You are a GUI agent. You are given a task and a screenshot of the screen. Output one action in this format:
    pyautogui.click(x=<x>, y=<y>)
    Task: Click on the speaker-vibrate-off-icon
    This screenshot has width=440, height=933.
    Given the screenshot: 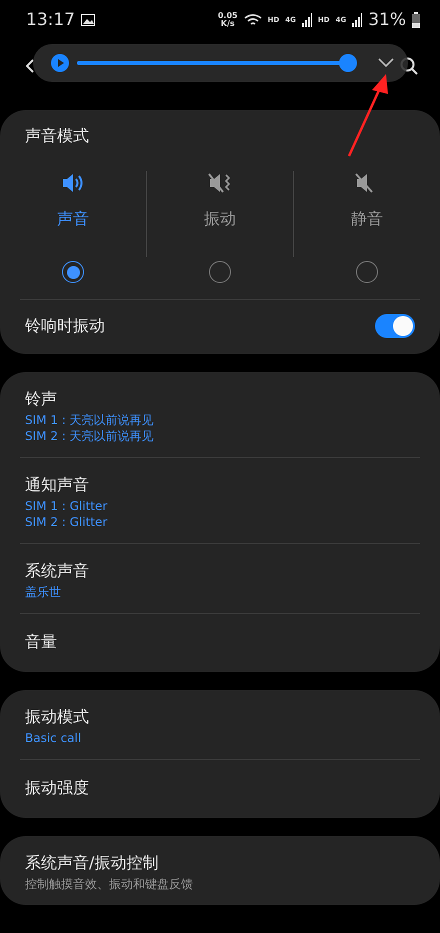 What is the action you would take?
    pyautogui.click(x=220, y=183)
    